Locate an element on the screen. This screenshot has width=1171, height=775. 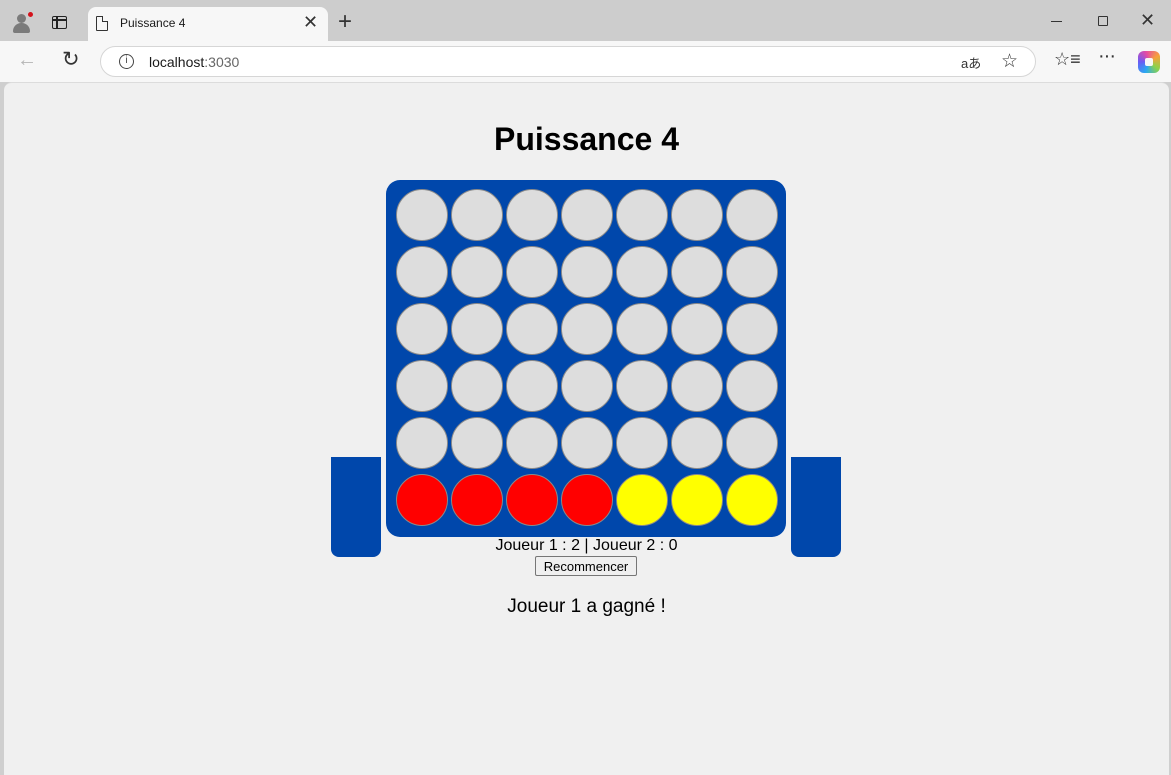
browser-toolbar: ← ↻ i localhost:3030 aあ ☆ ☆≡ ··· is located at coordinates (585, 61).